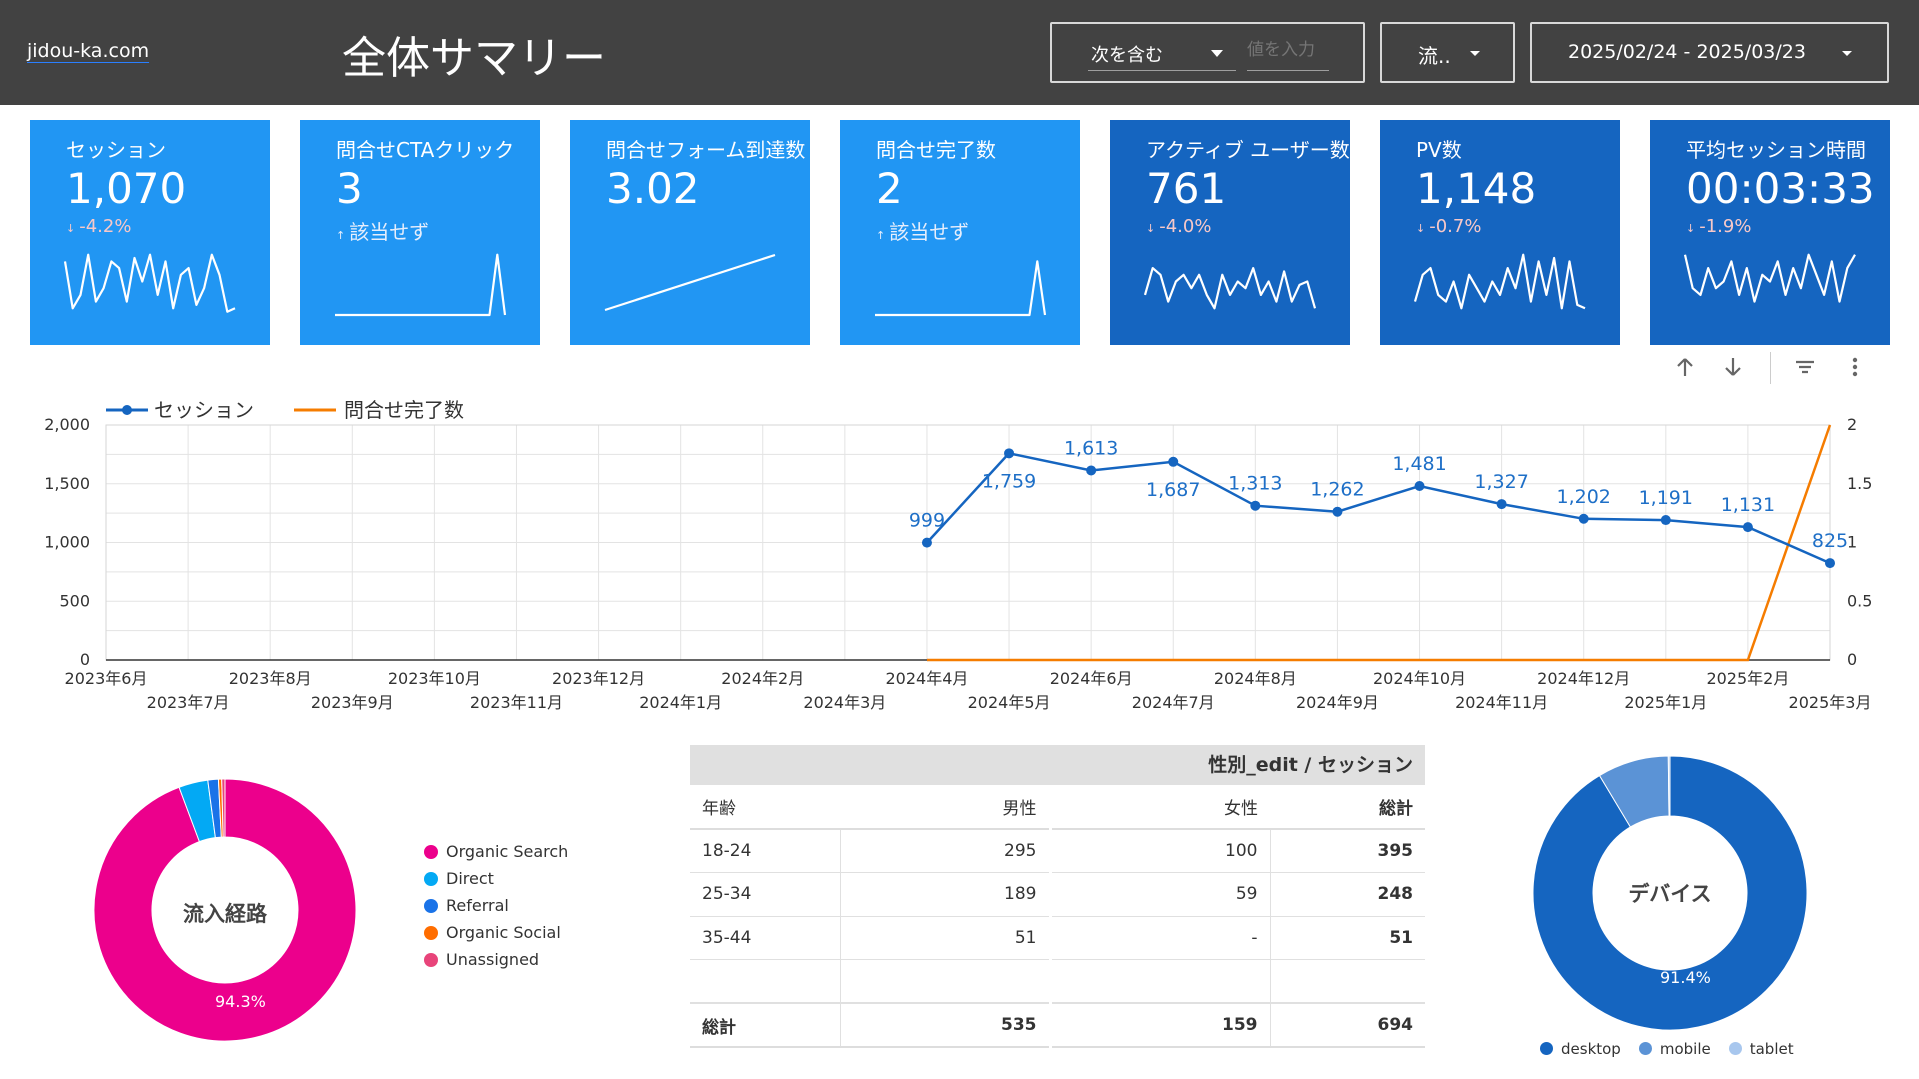 The image size is (1919, 1079). What do you see at coordinates (1500, 232) in the screenshot?
I see `scorecard: PV数 1,148 ↓ -0.7%` at bounding box center [1500, 232].